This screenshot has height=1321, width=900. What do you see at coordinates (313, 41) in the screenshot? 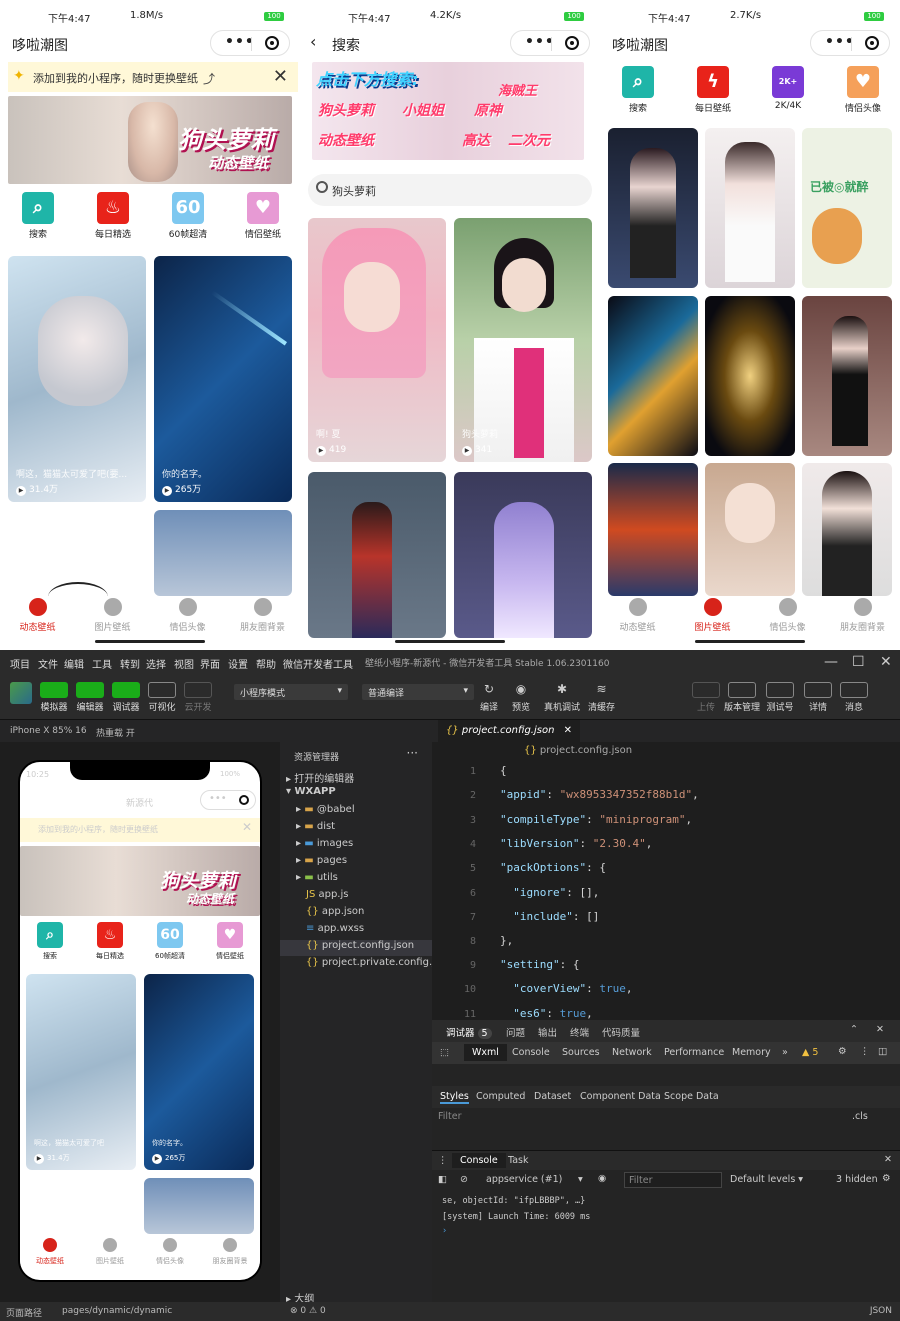
I see `back-icon: ‹` at bounding box center [313, 41].